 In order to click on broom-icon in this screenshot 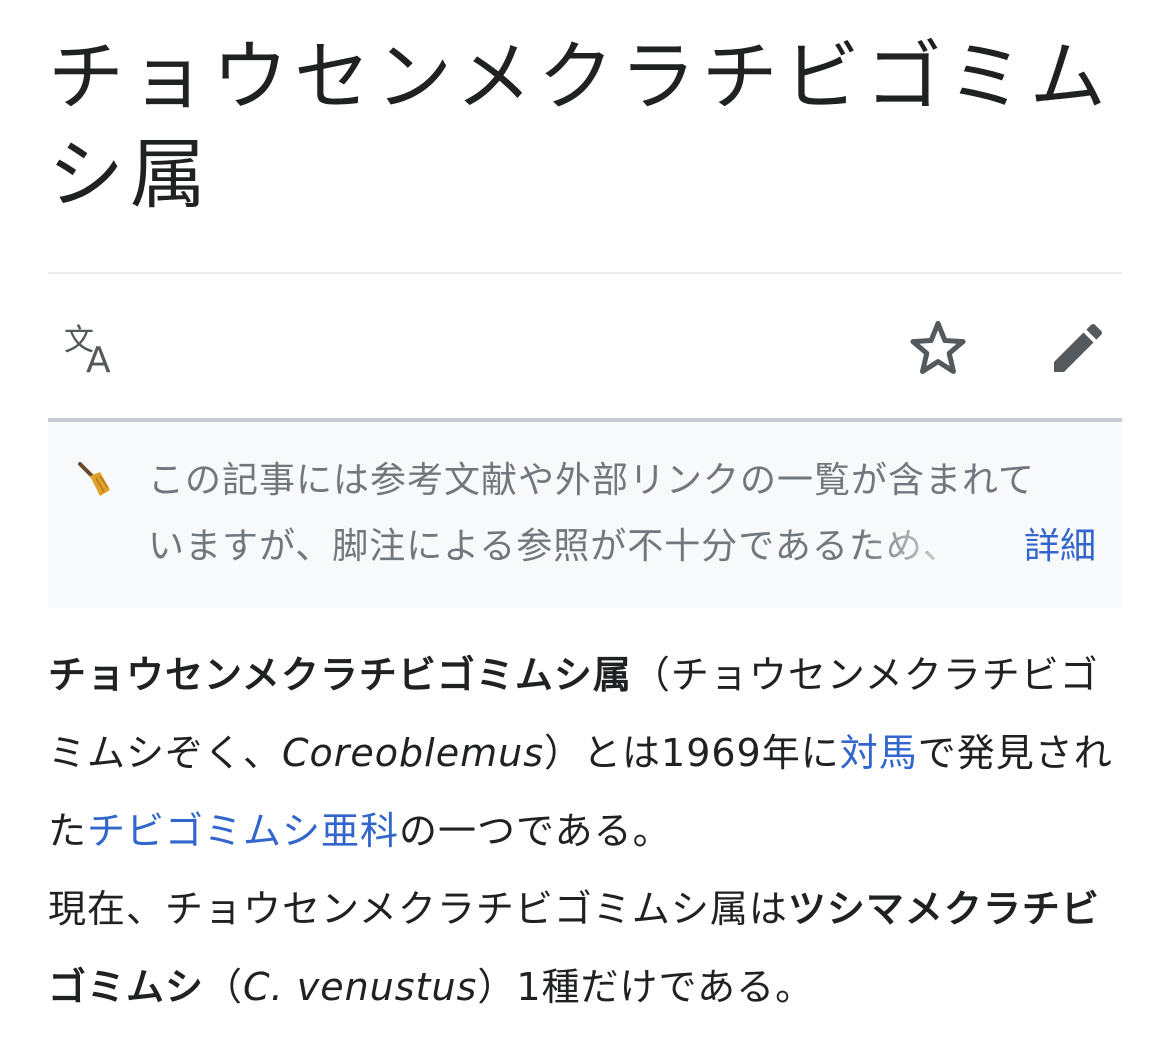, I will do `click(94, 479)`.